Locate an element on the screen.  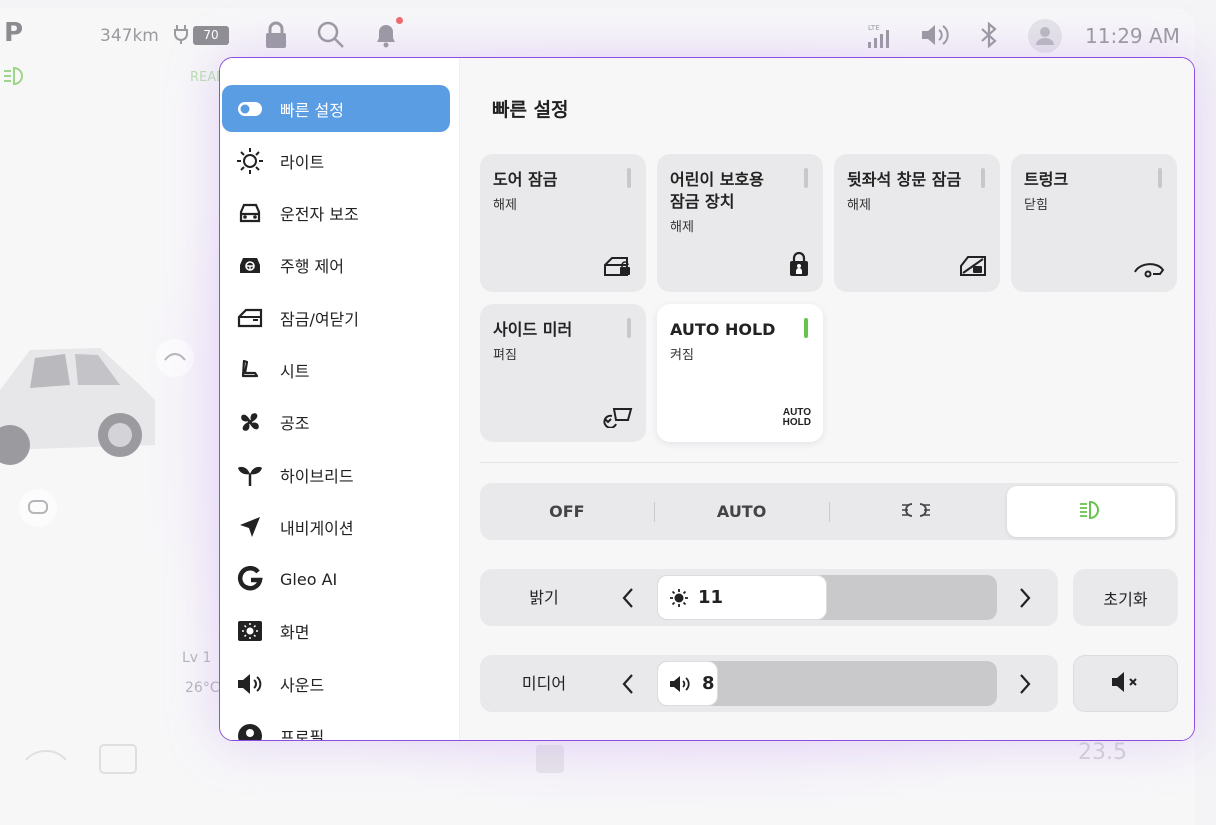
sidebar-item-label: 하이브리드 is located at coordinates (317, 476).